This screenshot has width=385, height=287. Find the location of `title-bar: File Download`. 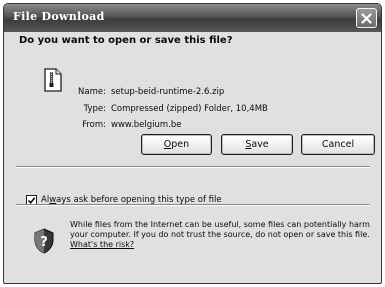

title-bar: File Download is located at coordinates (192, 18).